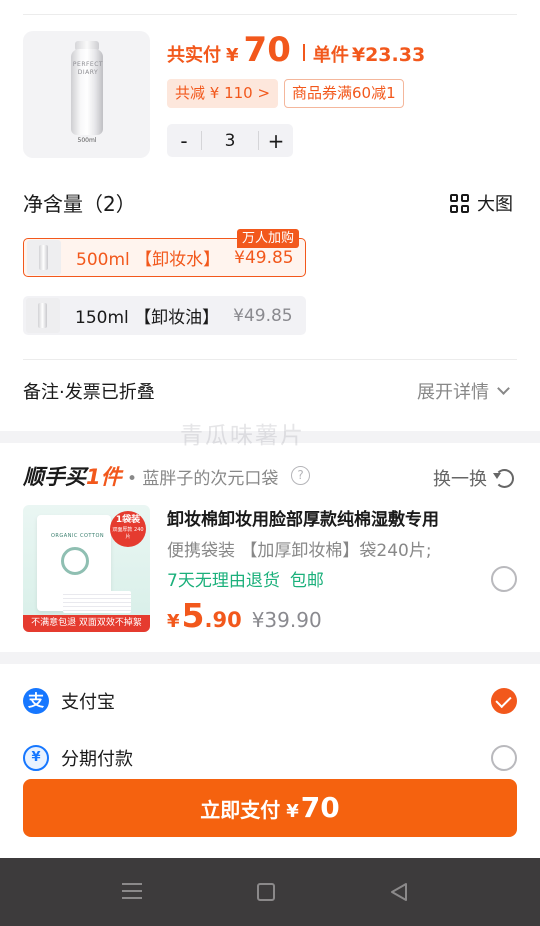 The image size is (540, 926). I want to click on payment-method-alipay: 支 支付宝, so click(270, 701).